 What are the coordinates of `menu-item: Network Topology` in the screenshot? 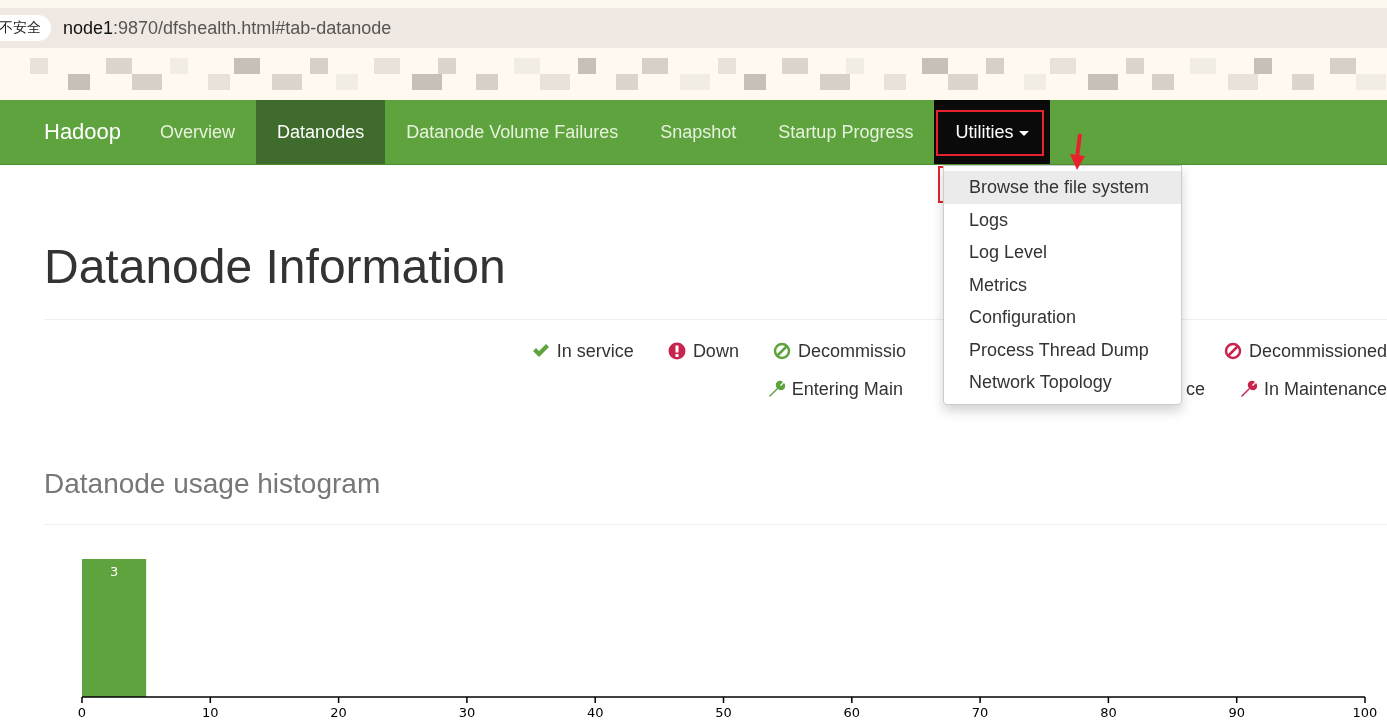 It's located at (1062, 382).